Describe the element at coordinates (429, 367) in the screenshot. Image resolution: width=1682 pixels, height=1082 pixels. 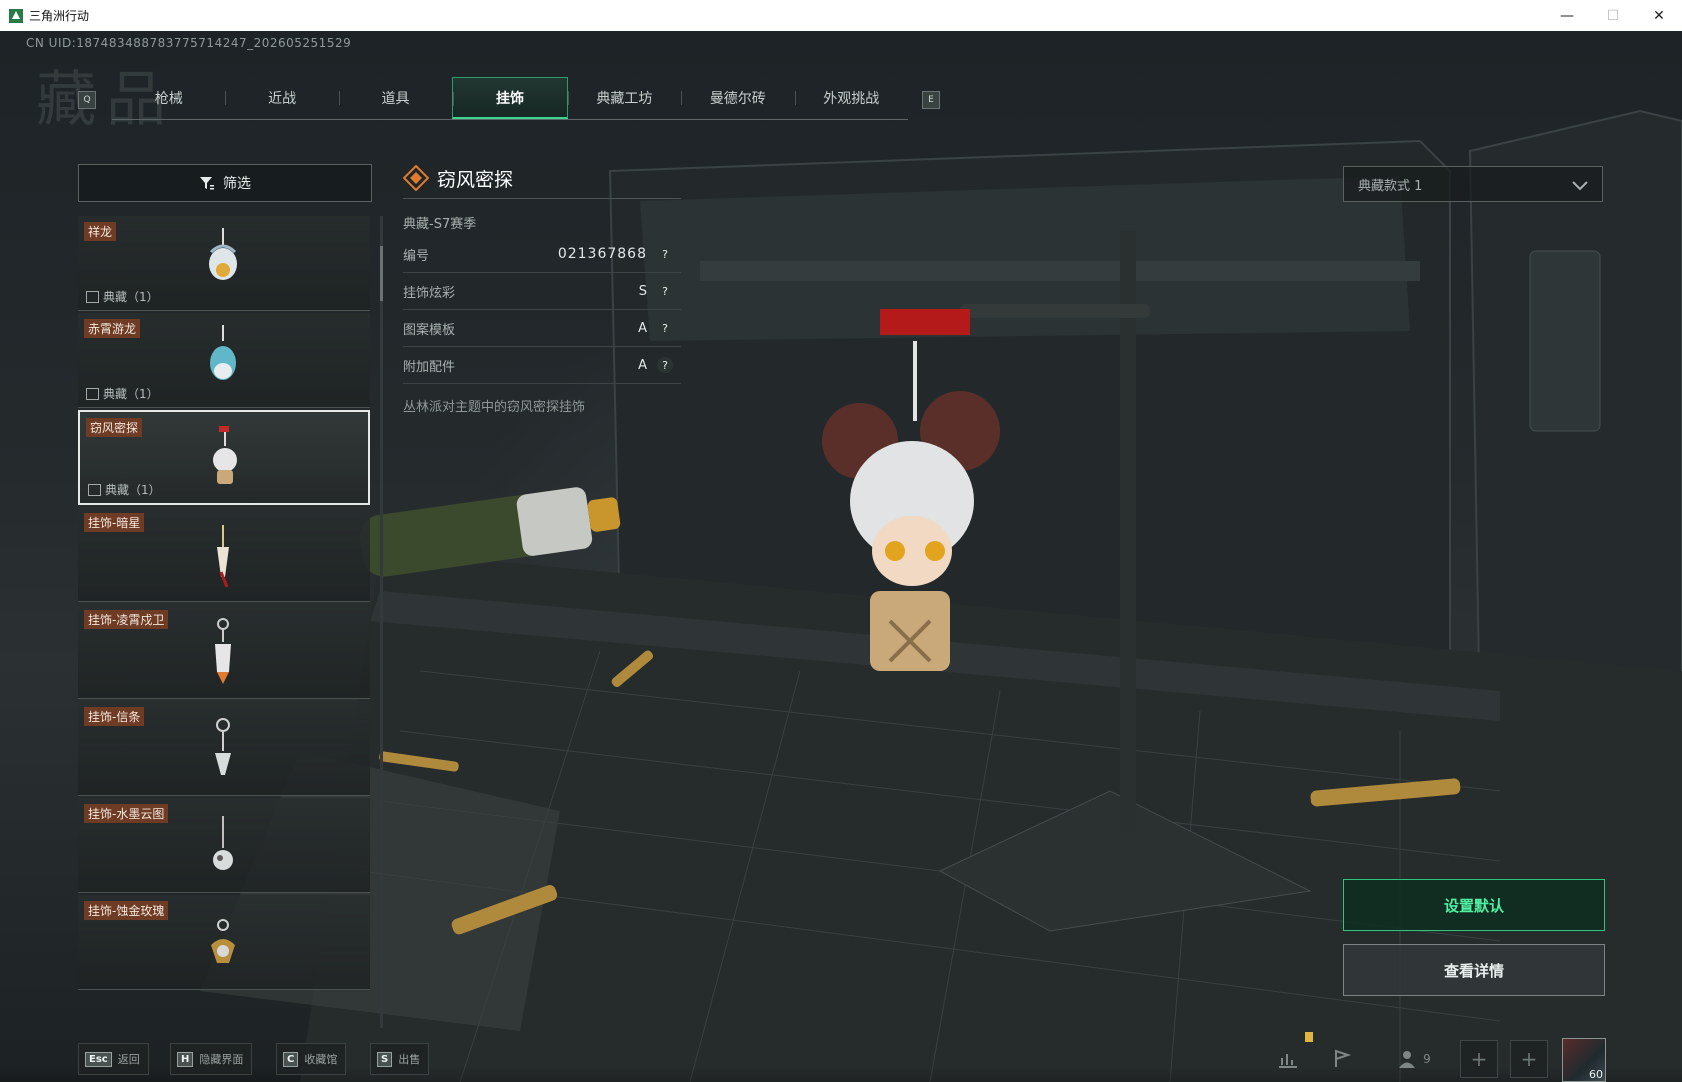
I see `row-label: 附加配件` at that location.